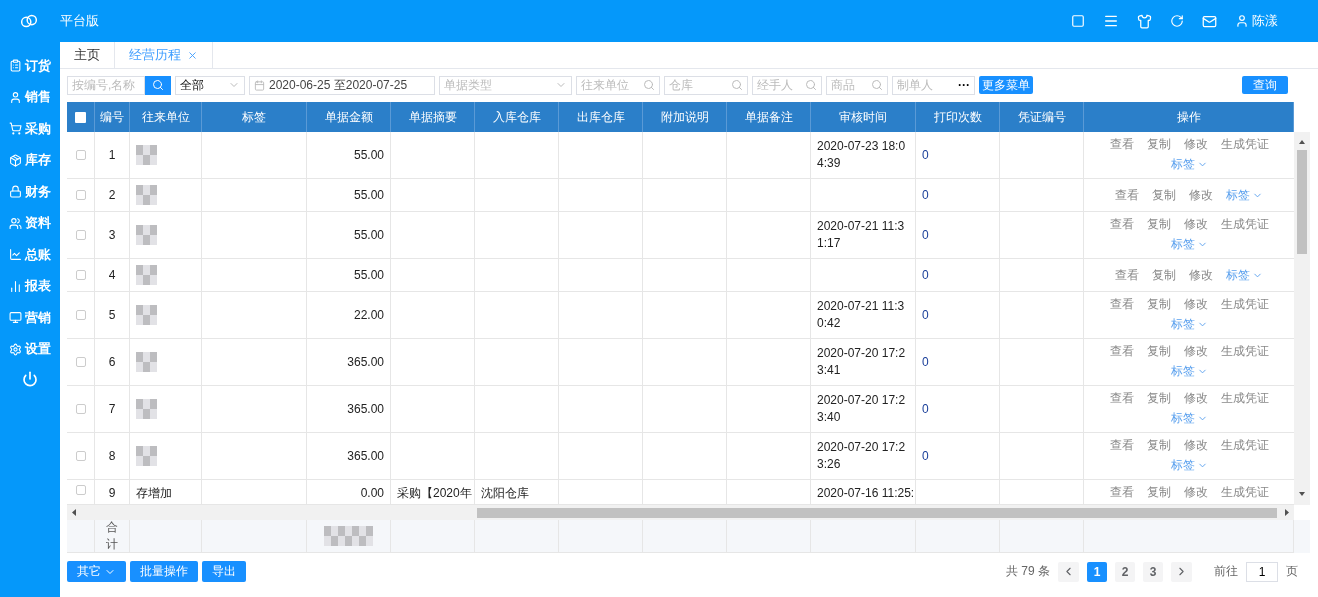 The image size is (1318, 597). I want to click on search-button, so click(158, 85).